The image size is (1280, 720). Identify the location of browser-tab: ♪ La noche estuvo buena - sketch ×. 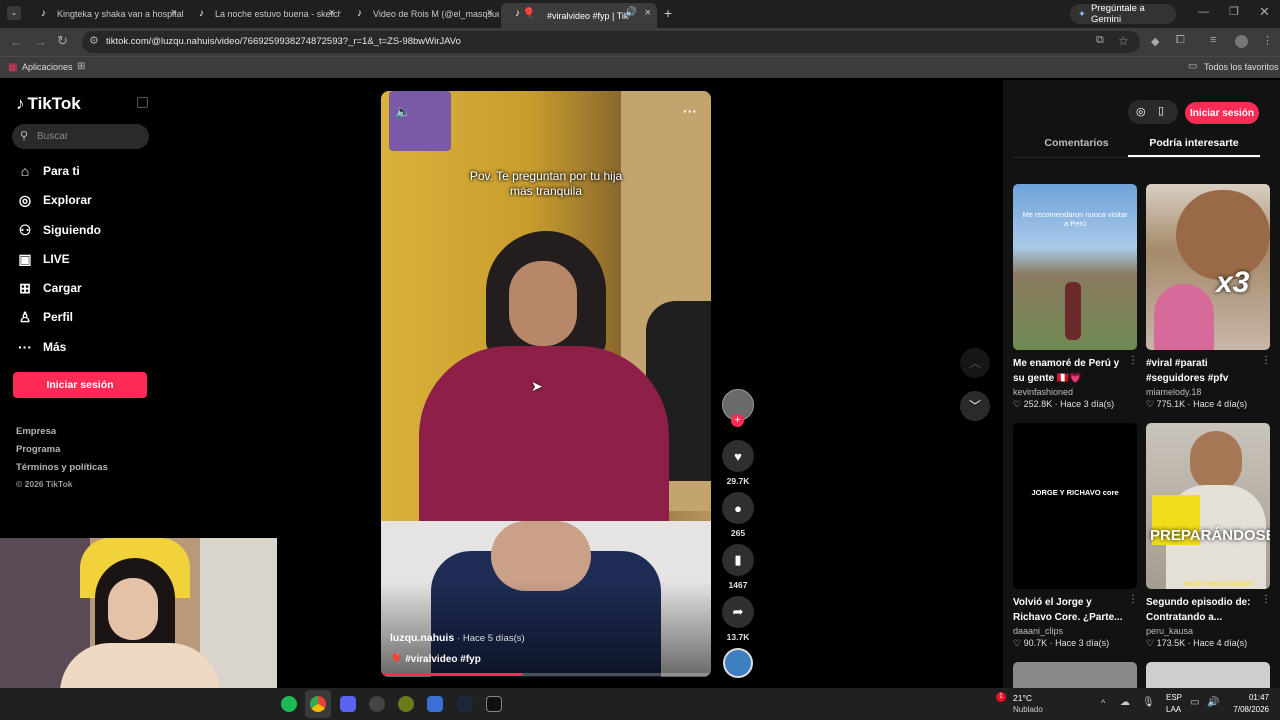
(263, 14).